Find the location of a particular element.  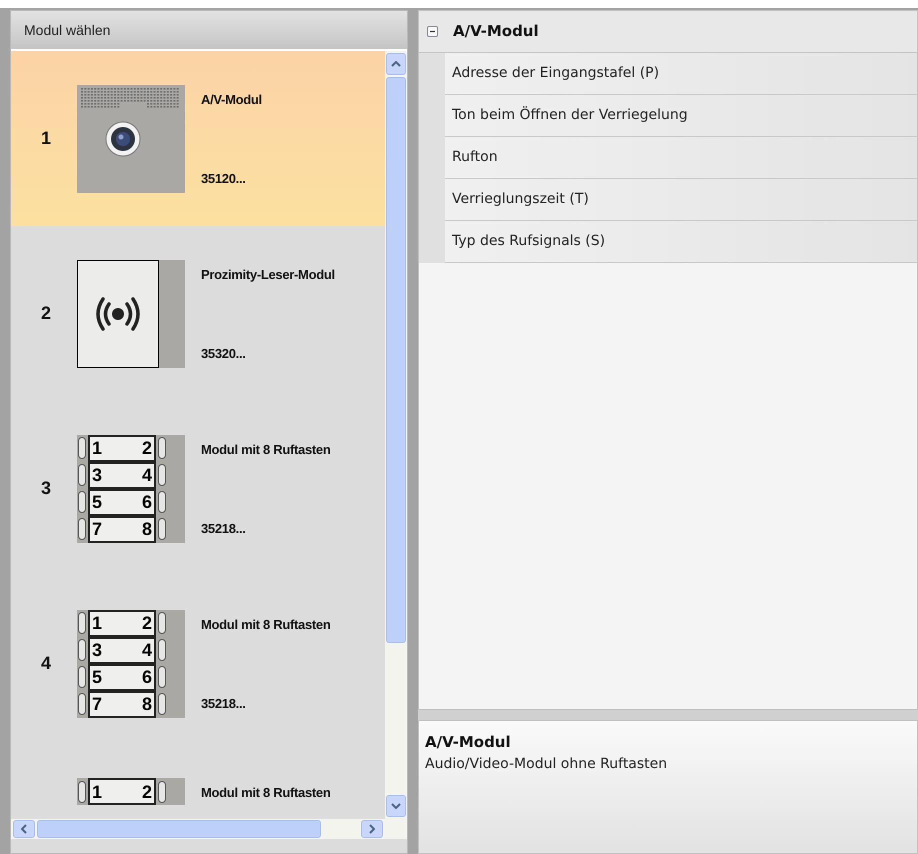

scroll-down-button is located at coordinates (396, 806).